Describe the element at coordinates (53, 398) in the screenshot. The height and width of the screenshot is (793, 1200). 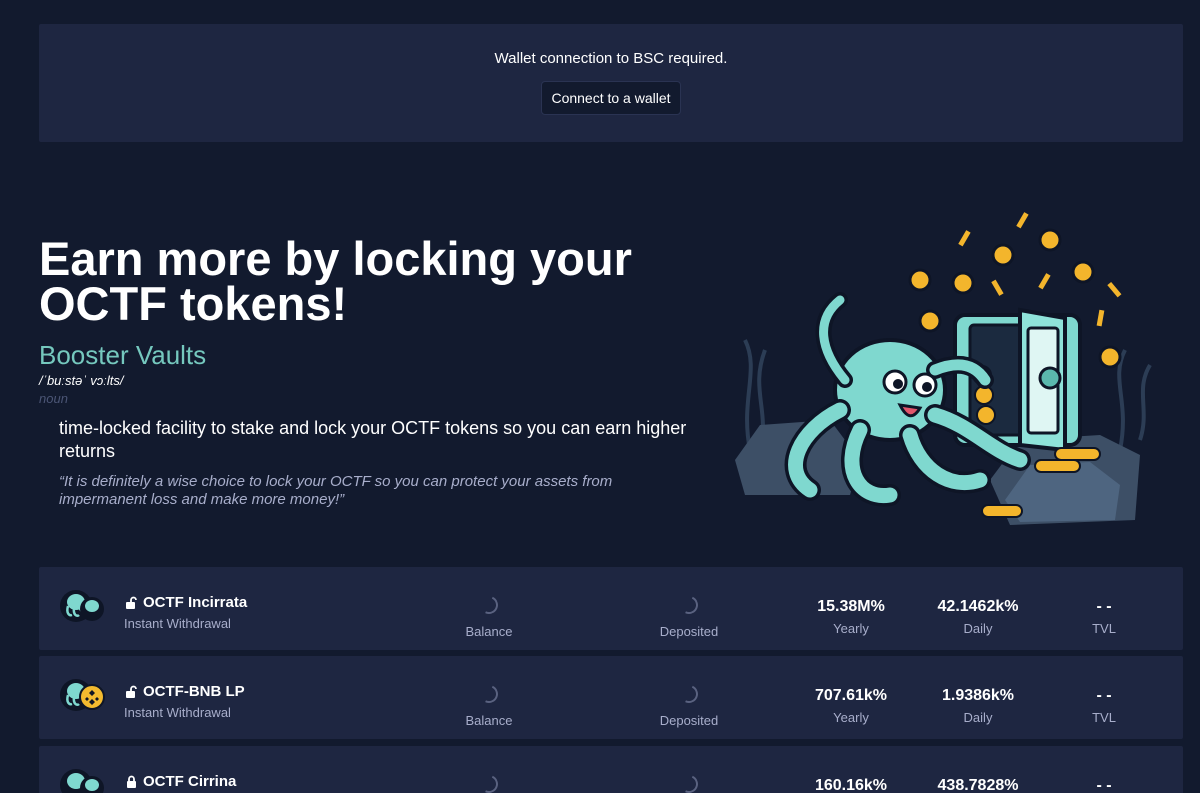
I see `part-of-speech: noun` at that location.